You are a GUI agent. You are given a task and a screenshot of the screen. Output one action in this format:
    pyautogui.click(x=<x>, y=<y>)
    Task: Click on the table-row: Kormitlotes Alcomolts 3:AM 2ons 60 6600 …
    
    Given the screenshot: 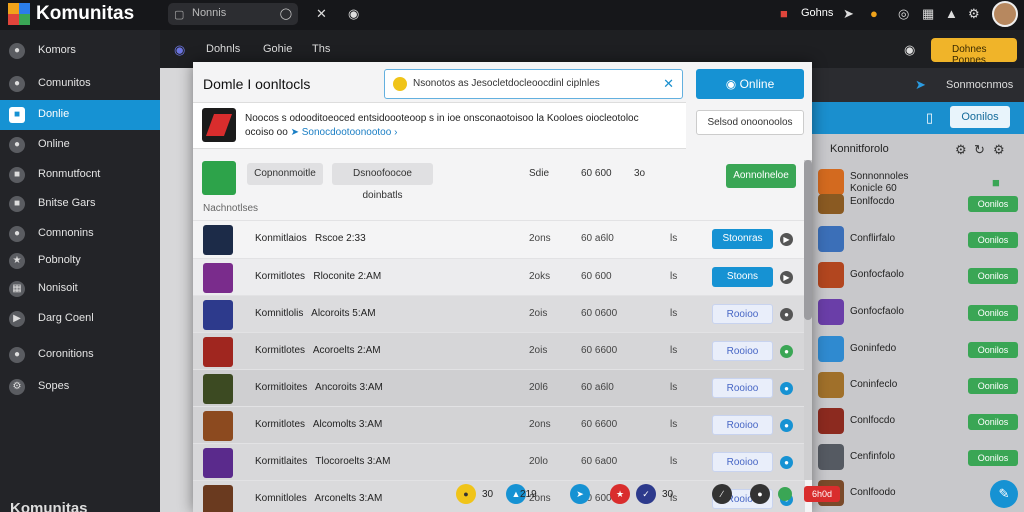 What is the action you would take?
    pyautogui.click(x=499, y=424)
    